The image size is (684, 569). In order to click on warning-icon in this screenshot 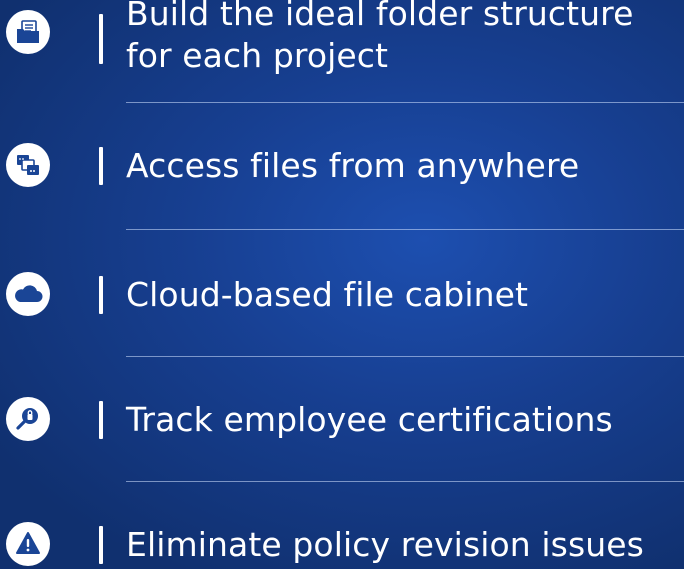, I will do `click(28, 543)`.